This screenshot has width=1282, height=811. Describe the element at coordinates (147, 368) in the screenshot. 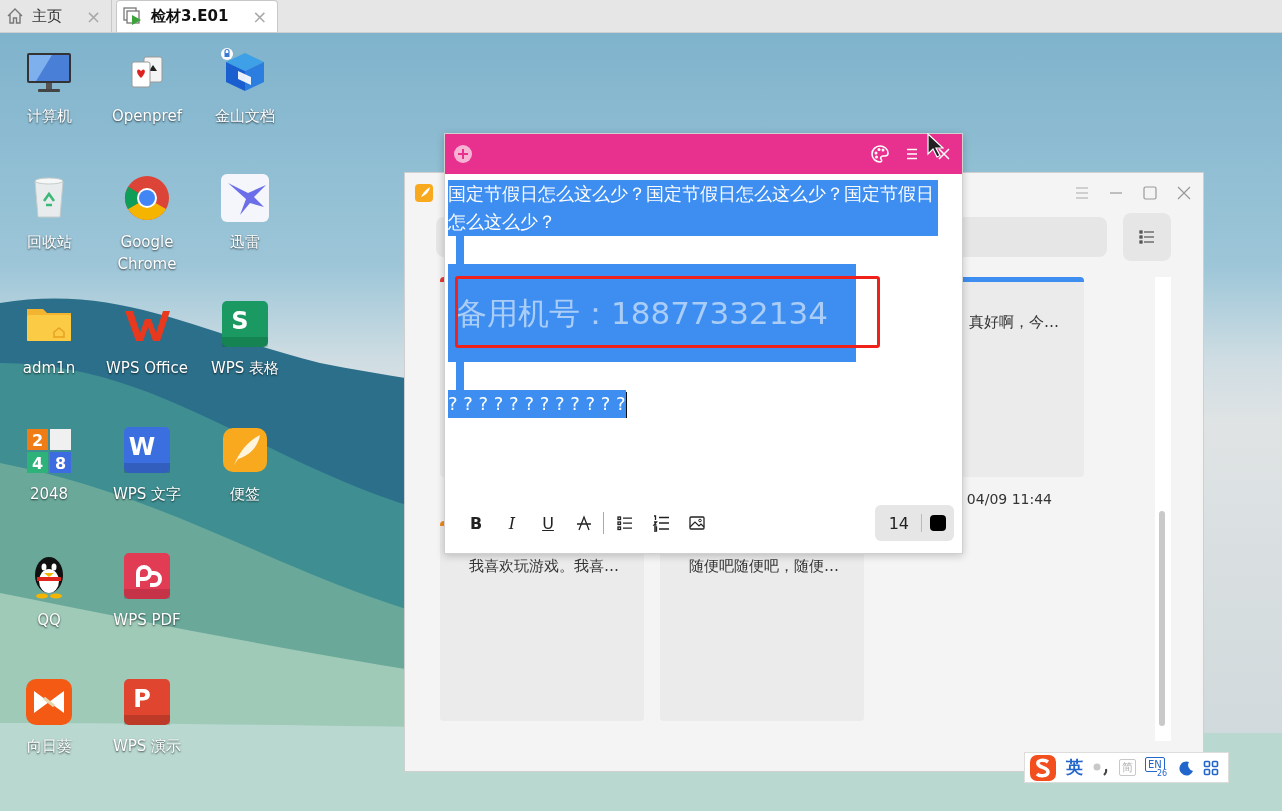

I see `desktop-icon-label: WPS Office` at that location.